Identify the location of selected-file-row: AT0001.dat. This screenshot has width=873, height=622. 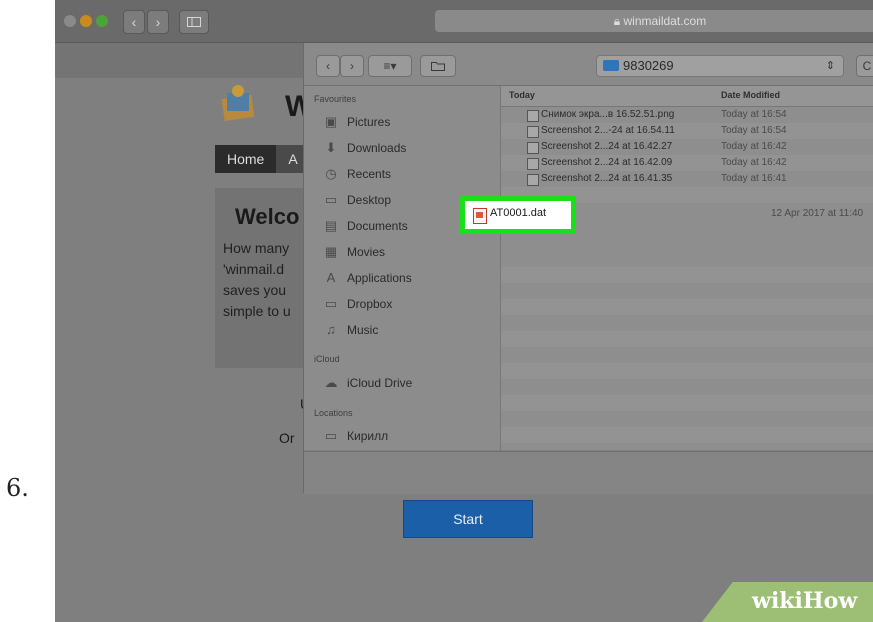
(518, 215).